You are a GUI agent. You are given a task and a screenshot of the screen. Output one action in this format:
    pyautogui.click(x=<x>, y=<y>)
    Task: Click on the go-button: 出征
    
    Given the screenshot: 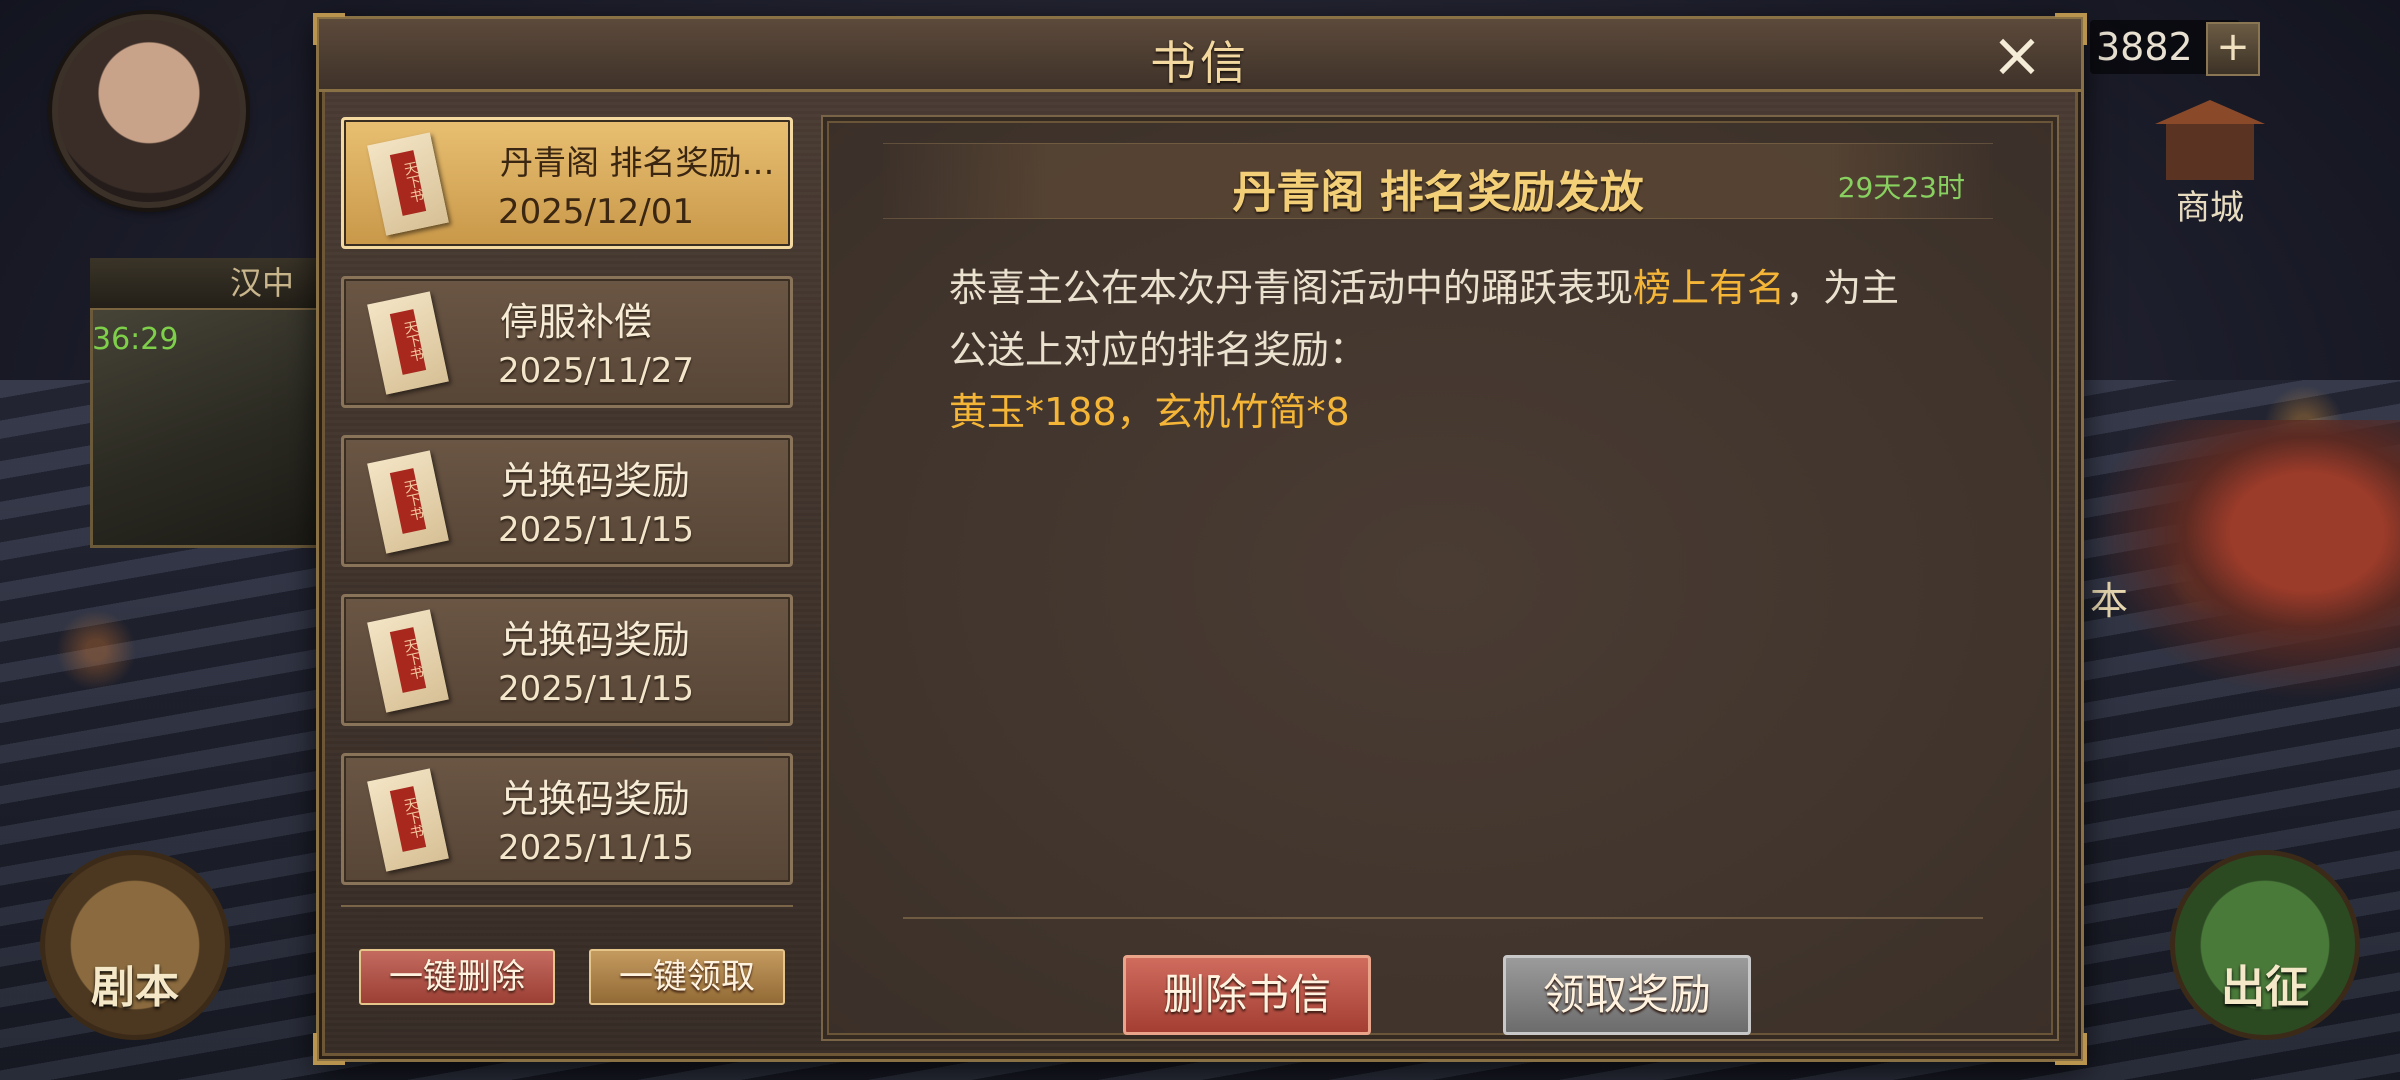 What is the action you would take?
    pyautogui.click(x=2265, y=945)
    